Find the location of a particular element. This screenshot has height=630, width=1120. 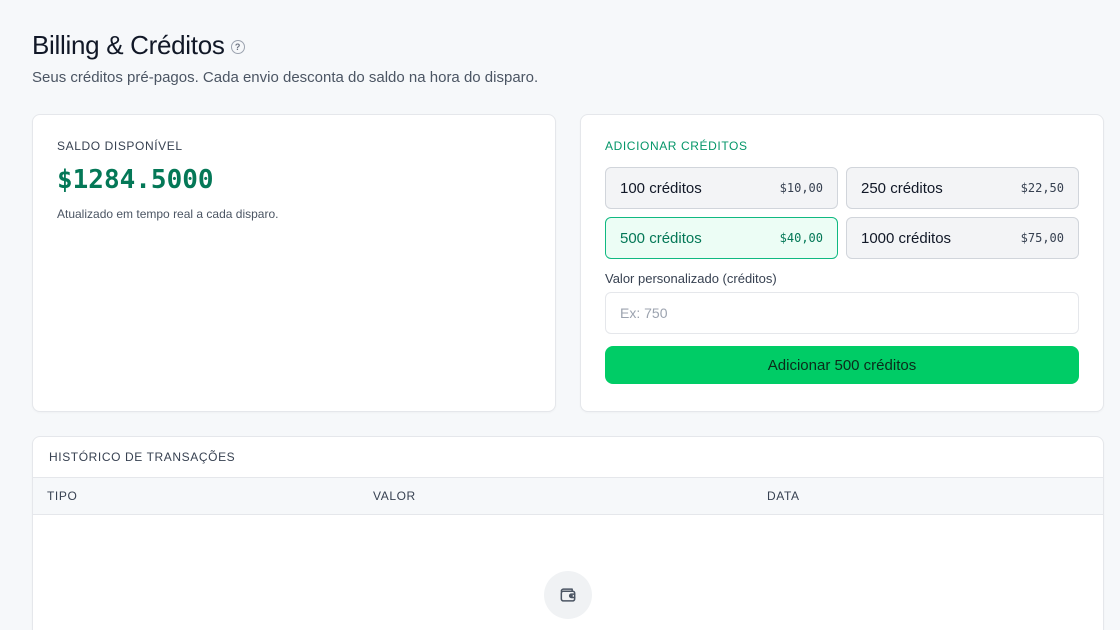

title-row: Billing & Créditos ? is located at coordinates (285, 45).